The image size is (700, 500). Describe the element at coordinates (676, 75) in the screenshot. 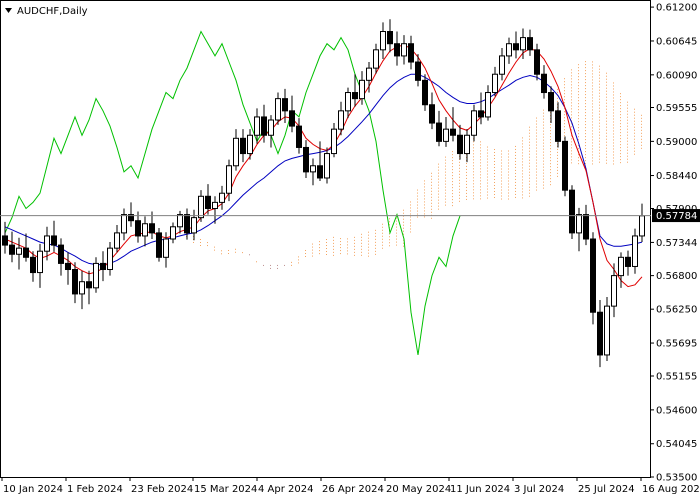

I see `y-tick-label: 0.60090` at that location.